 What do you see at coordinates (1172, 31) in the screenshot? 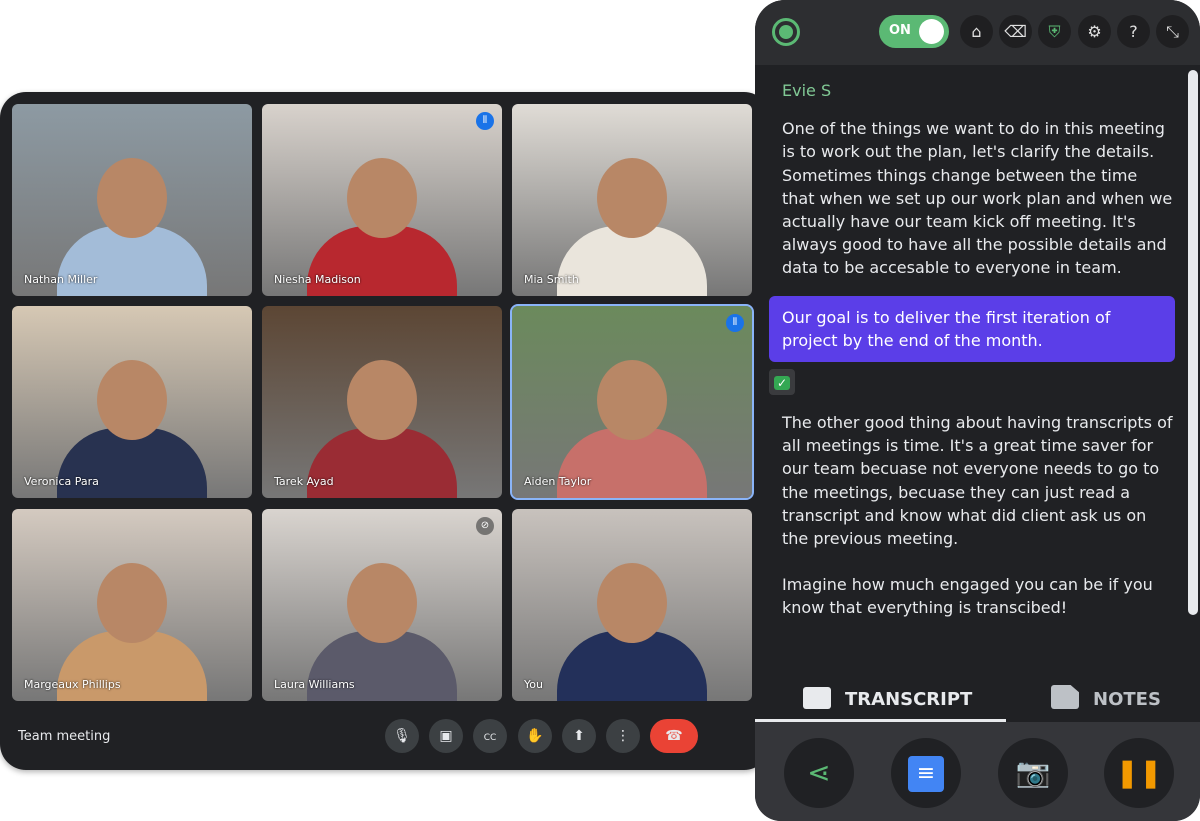
I see `collapse-icon: ⤡` at bounding box center [1172, 31].